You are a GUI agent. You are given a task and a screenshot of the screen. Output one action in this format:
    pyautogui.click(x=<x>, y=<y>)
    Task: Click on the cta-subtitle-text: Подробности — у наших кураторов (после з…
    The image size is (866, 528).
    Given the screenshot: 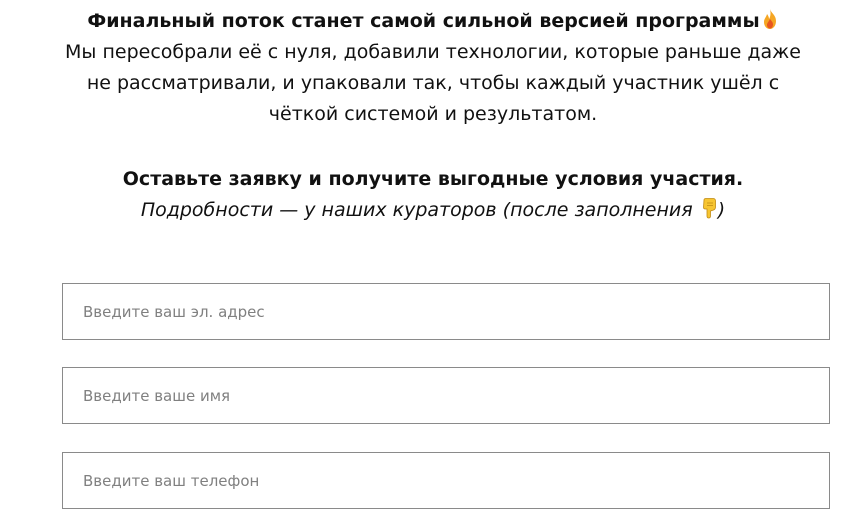 What is the action you would take?
    pyautogui.click(x=416, y=210)
    